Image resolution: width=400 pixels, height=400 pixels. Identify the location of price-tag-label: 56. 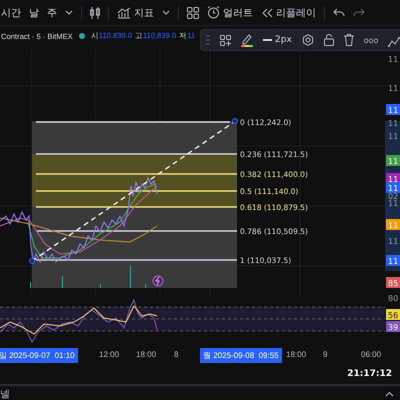
(393, 315).